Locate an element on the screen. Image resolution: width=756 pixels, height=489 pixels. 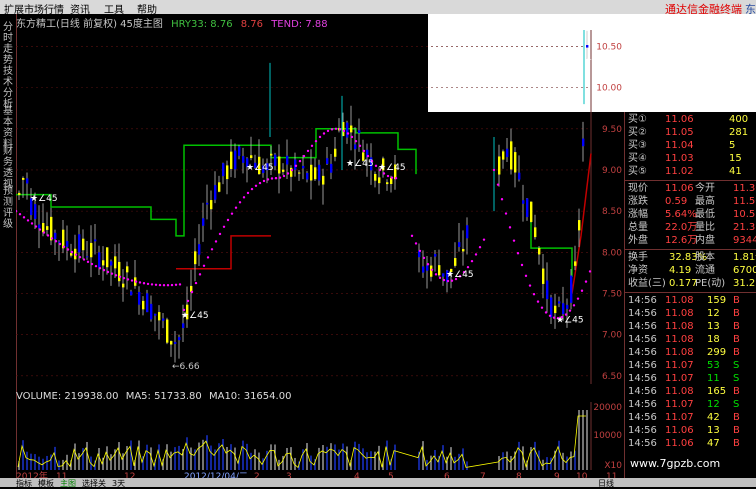
stat-value: 11.50 is located at coordinates (744, 201).